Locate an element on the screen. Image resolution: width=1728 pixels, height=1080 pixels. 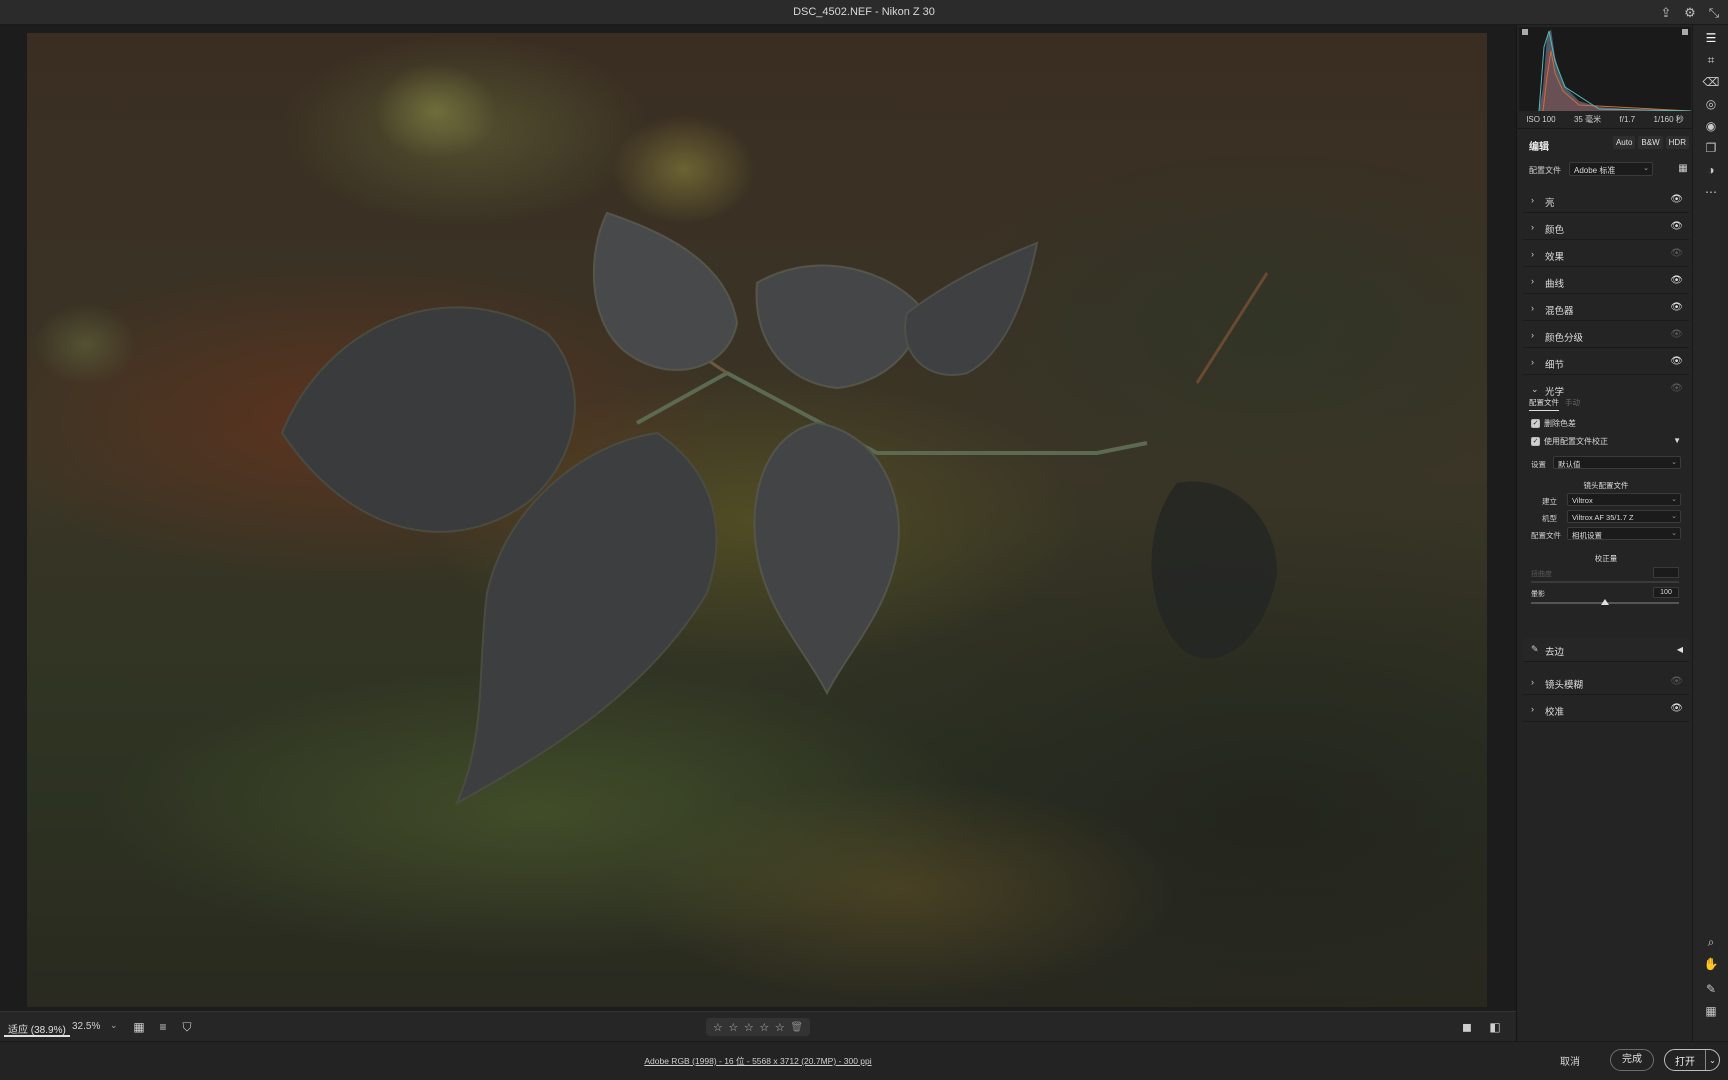
section-mixer: › 混色器 👁 is located at coordinates (1606, 309).